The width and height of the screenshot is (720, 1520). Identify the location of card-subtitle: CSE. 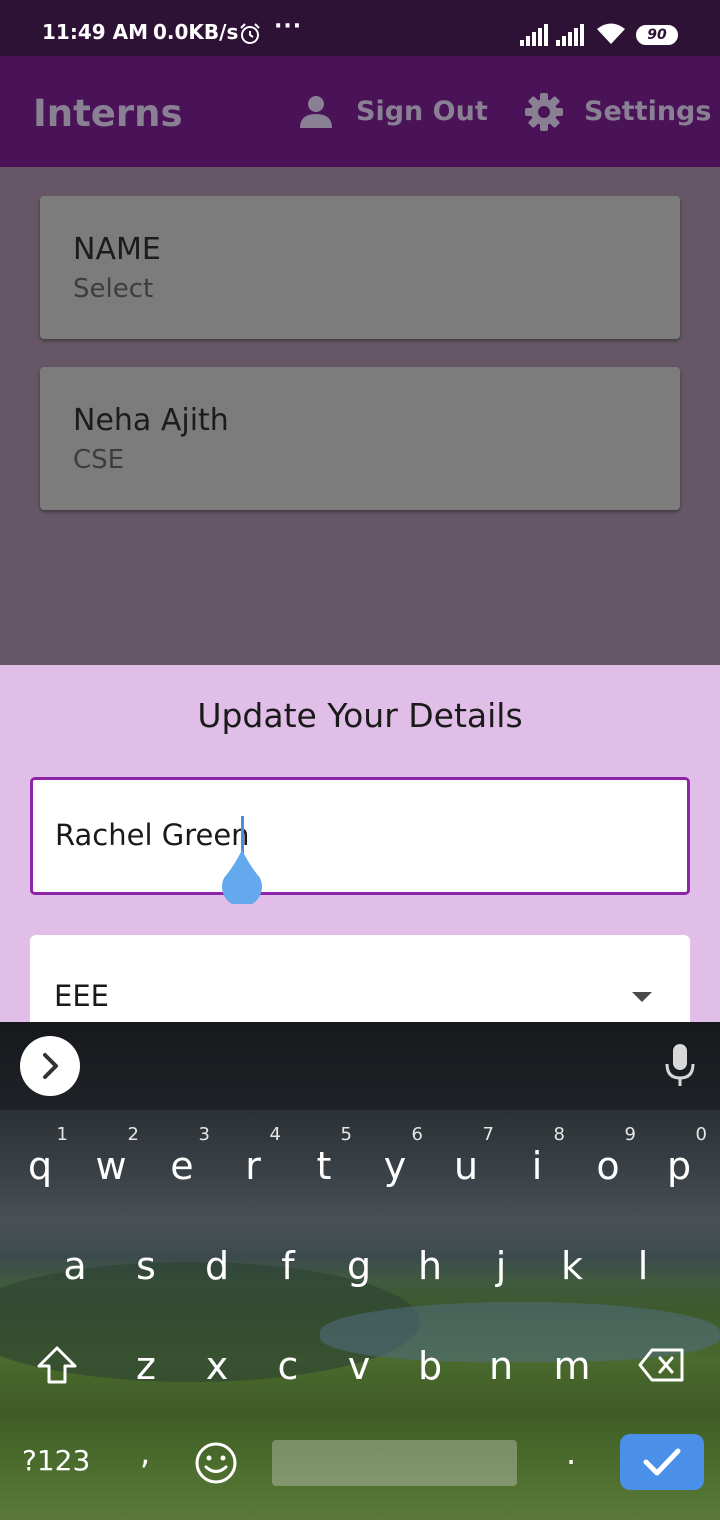
(99, 460).